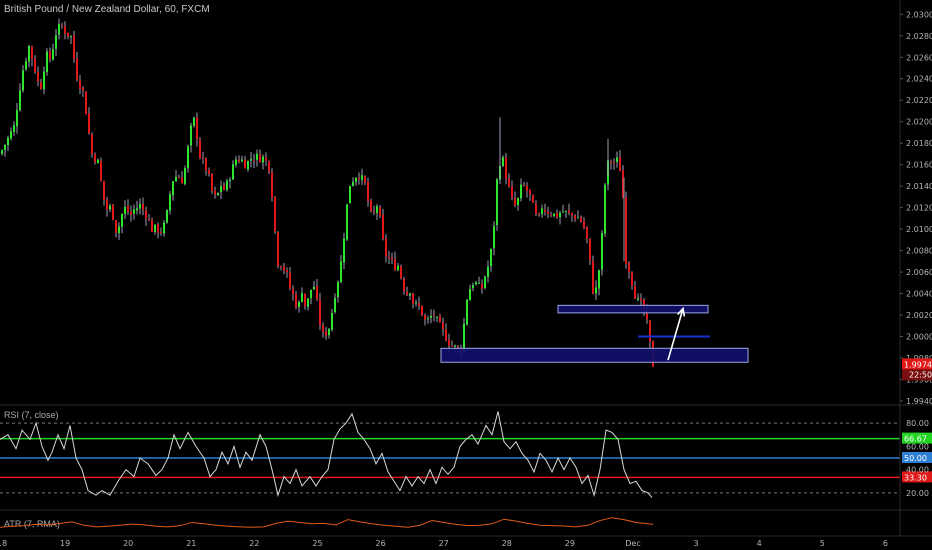  I want to click on last-price-label: 1.99740, so click(918, 364).